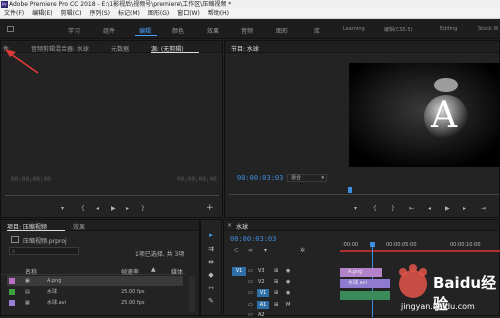 The width and height of the screenshot is (500, 318). Describe the element at coordinates (372, 244) in the screenshot. I see `playhead-handle` at that location.